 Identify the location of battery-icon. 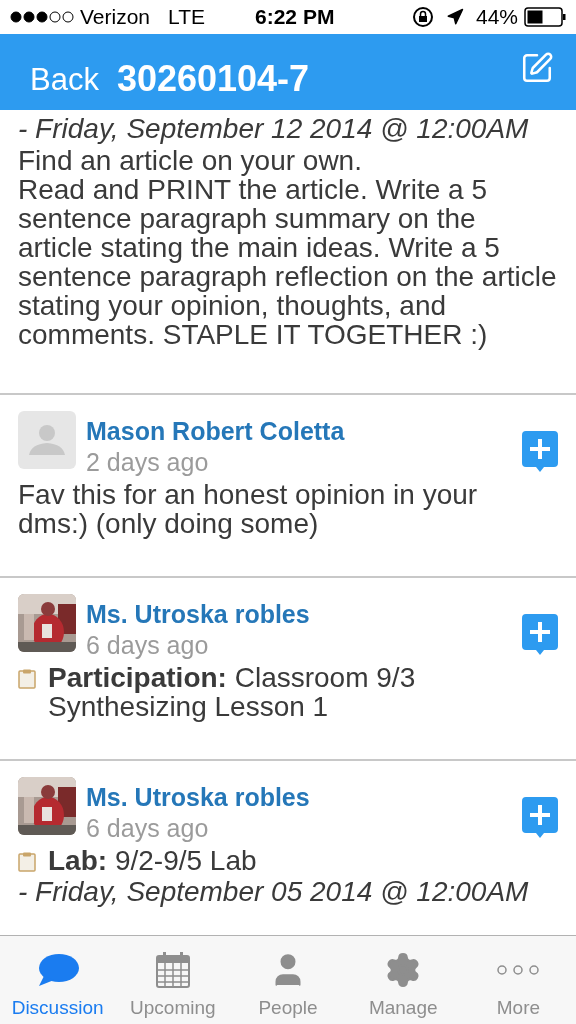
(545, 17).